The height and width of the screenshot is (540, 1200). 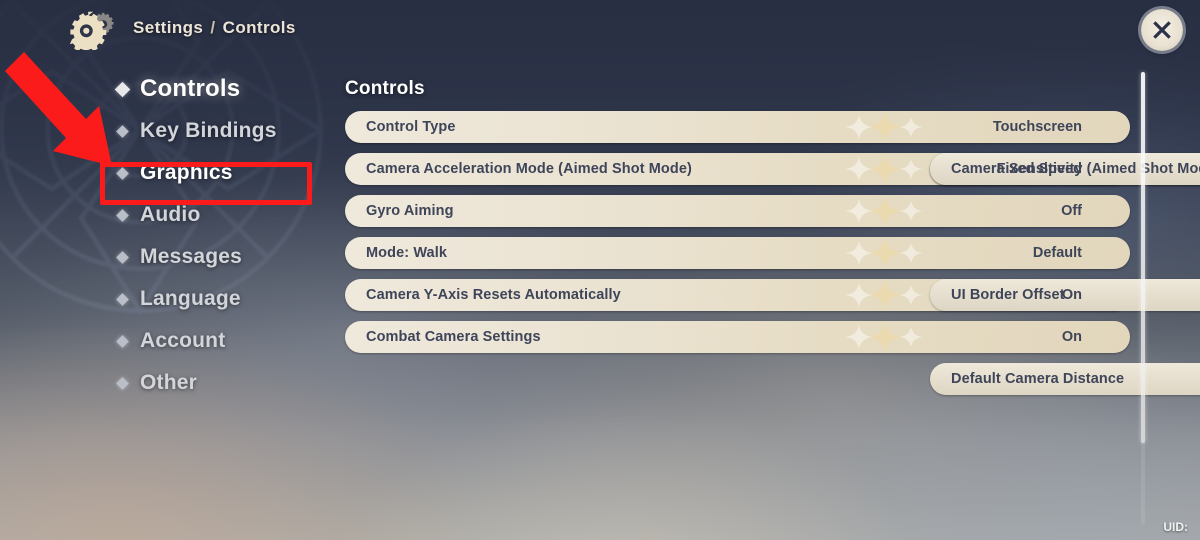 What do you see at coordinates (411, 127) in the screenshot?
I see `setting-label: Control Type` at bounding box center [411, 127].